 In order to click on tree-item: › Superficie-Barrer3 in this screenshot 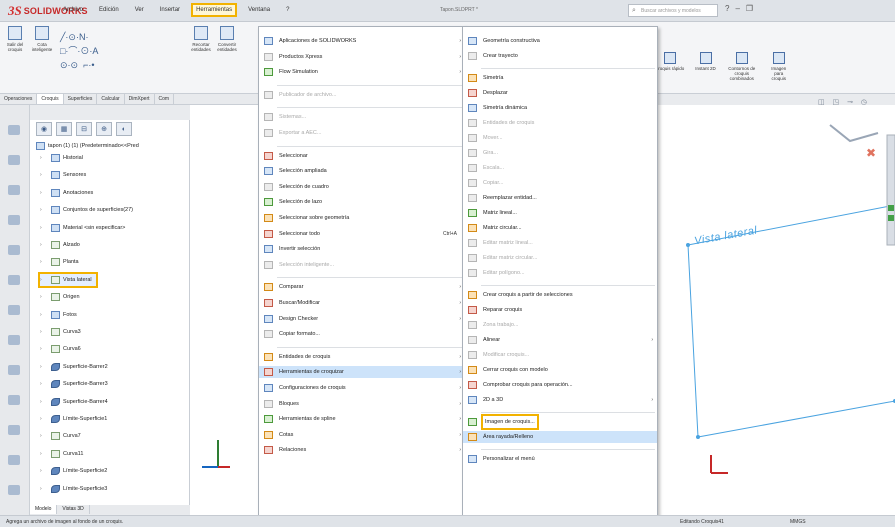, I will do `click(74, 384)`.